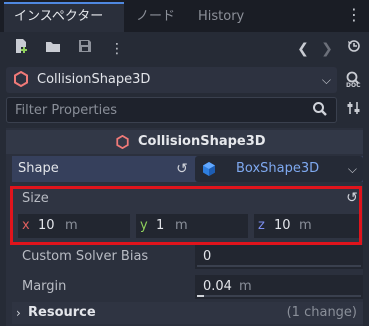  I want to click on box-shape-icon, so click(209, 169).